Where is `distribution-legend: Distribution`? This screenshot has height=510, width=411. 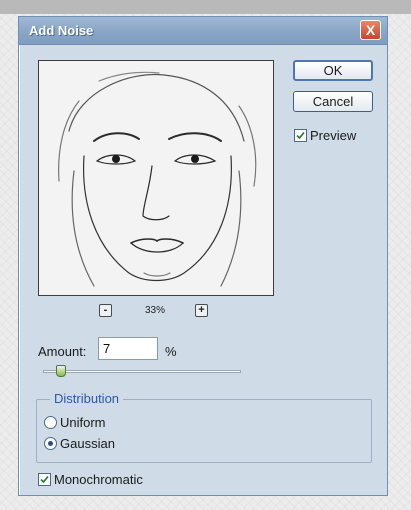
distribution-legend: Distribution is located at coordinates (87, 398).